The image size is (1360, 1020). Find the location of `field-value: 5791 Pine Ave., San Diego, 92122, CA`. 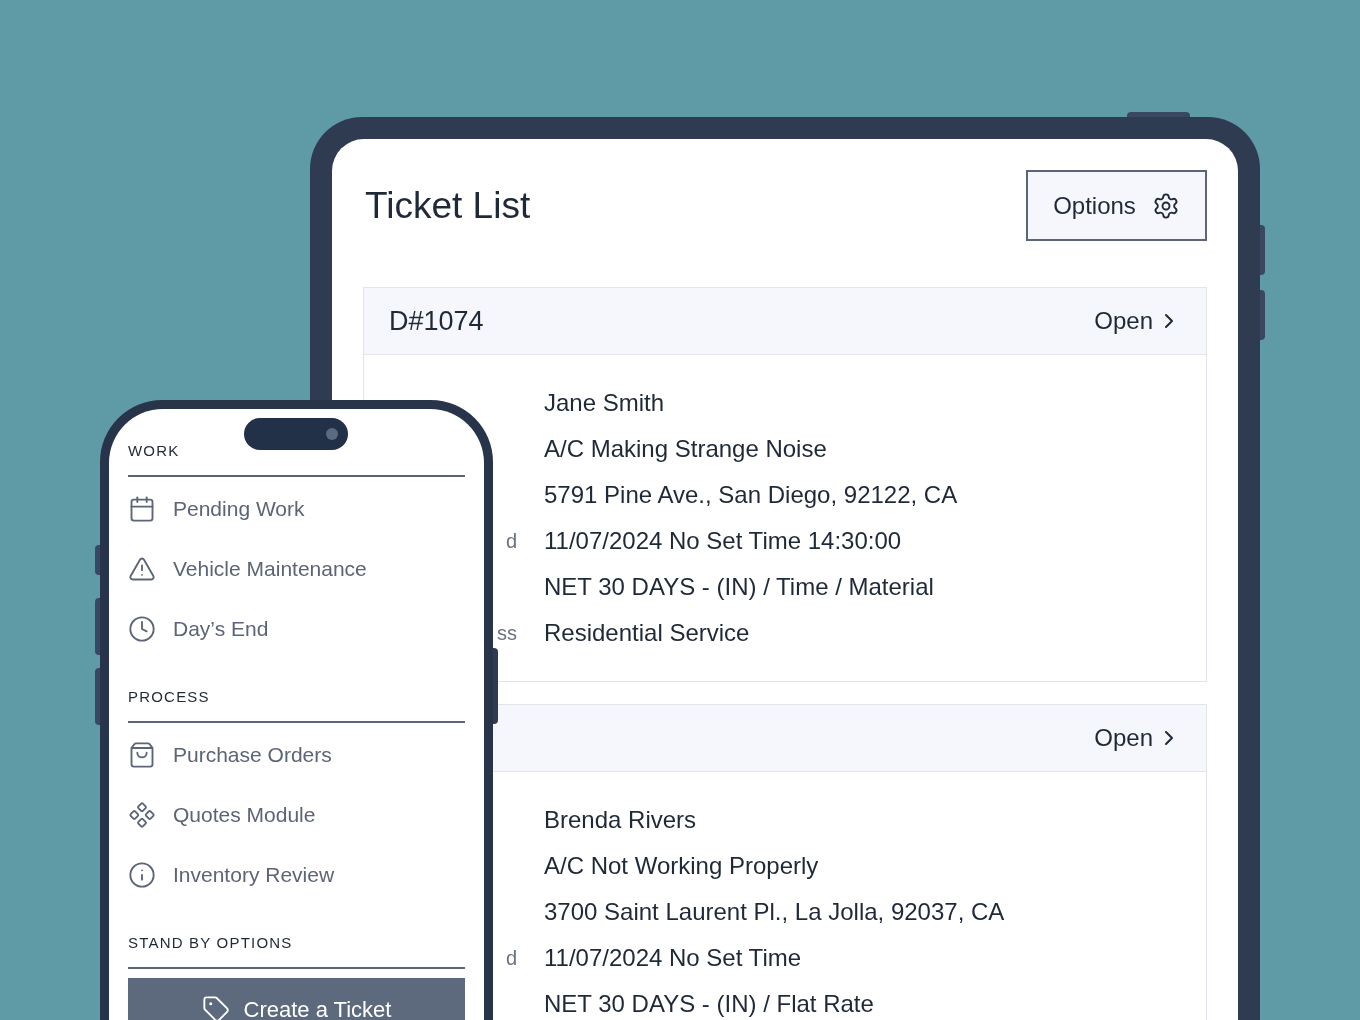

field-value: 5791 Pine Ave., San Diego, 92122, CA is located at coordinates (751, 495).